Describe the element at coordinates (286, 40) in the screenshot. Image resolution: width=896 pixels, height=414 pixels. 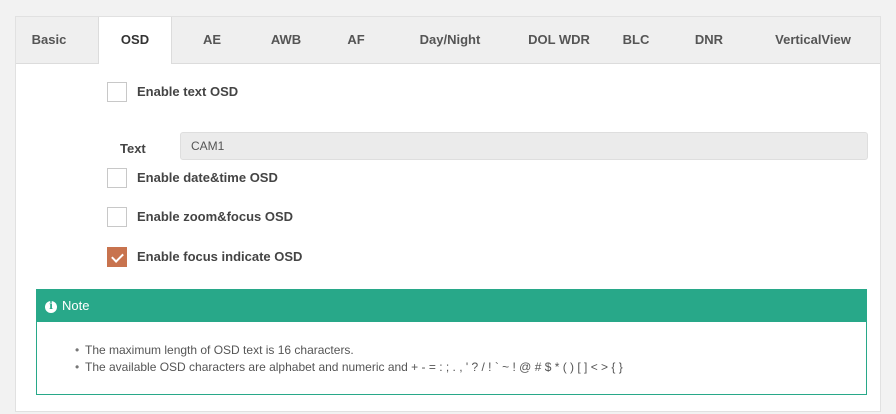
I see `tab-awb: AWB` at that location.